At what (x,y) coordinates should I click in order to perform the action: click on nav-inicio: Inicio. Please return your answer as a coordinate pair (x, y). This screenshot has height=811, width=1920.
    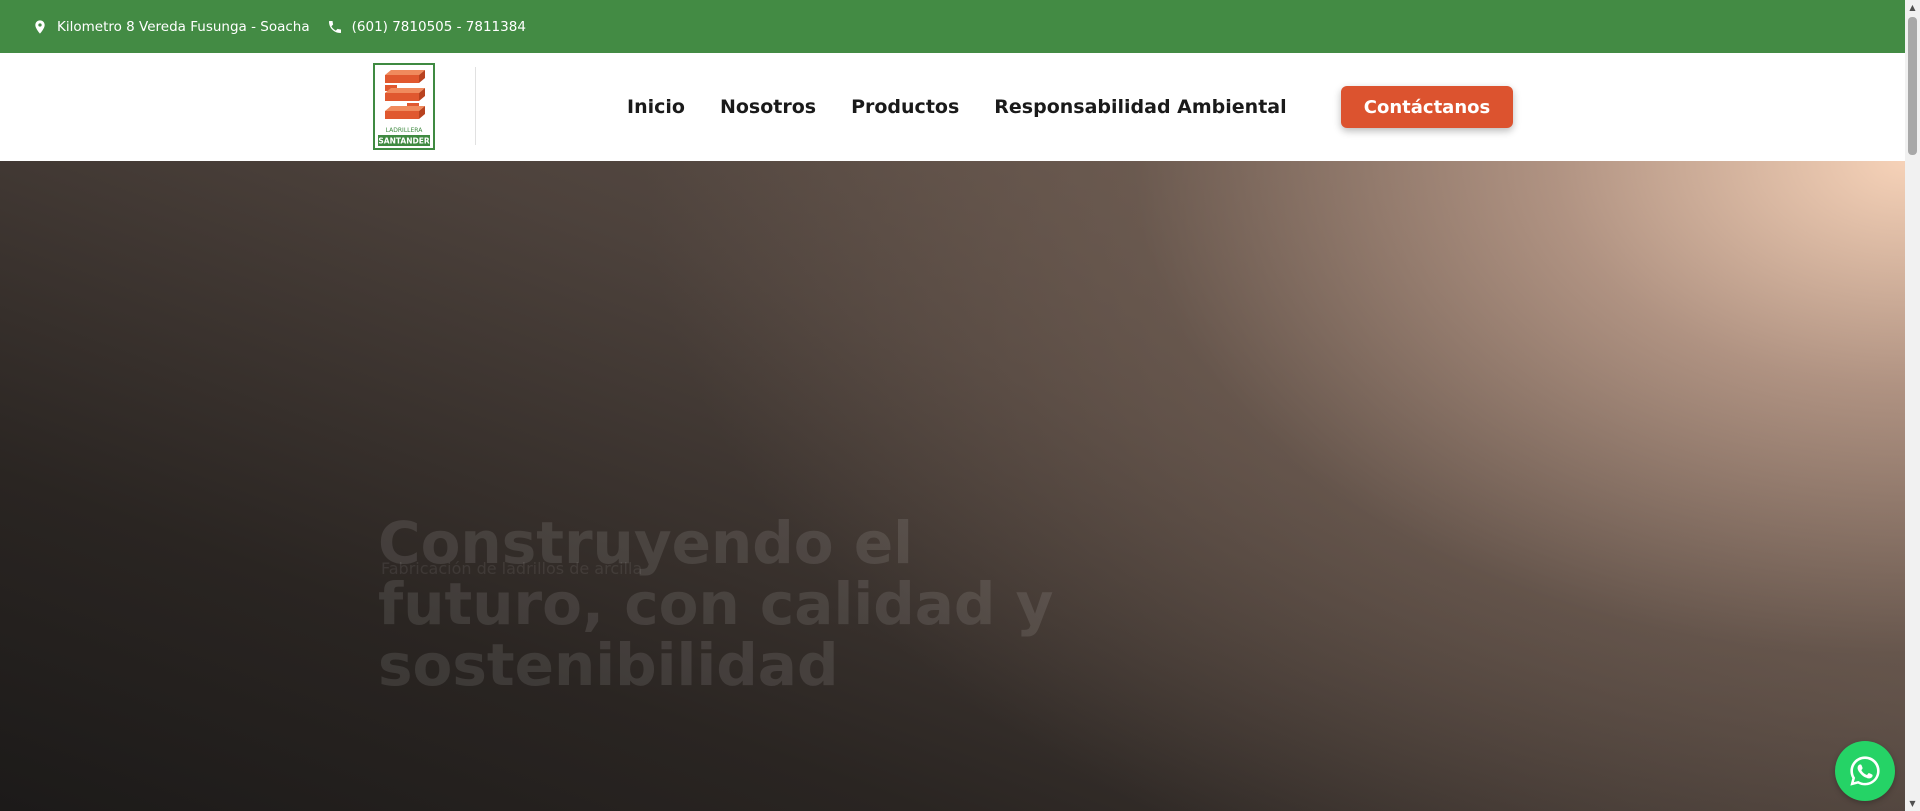
    Looking at the image, I should click on (656, 107).